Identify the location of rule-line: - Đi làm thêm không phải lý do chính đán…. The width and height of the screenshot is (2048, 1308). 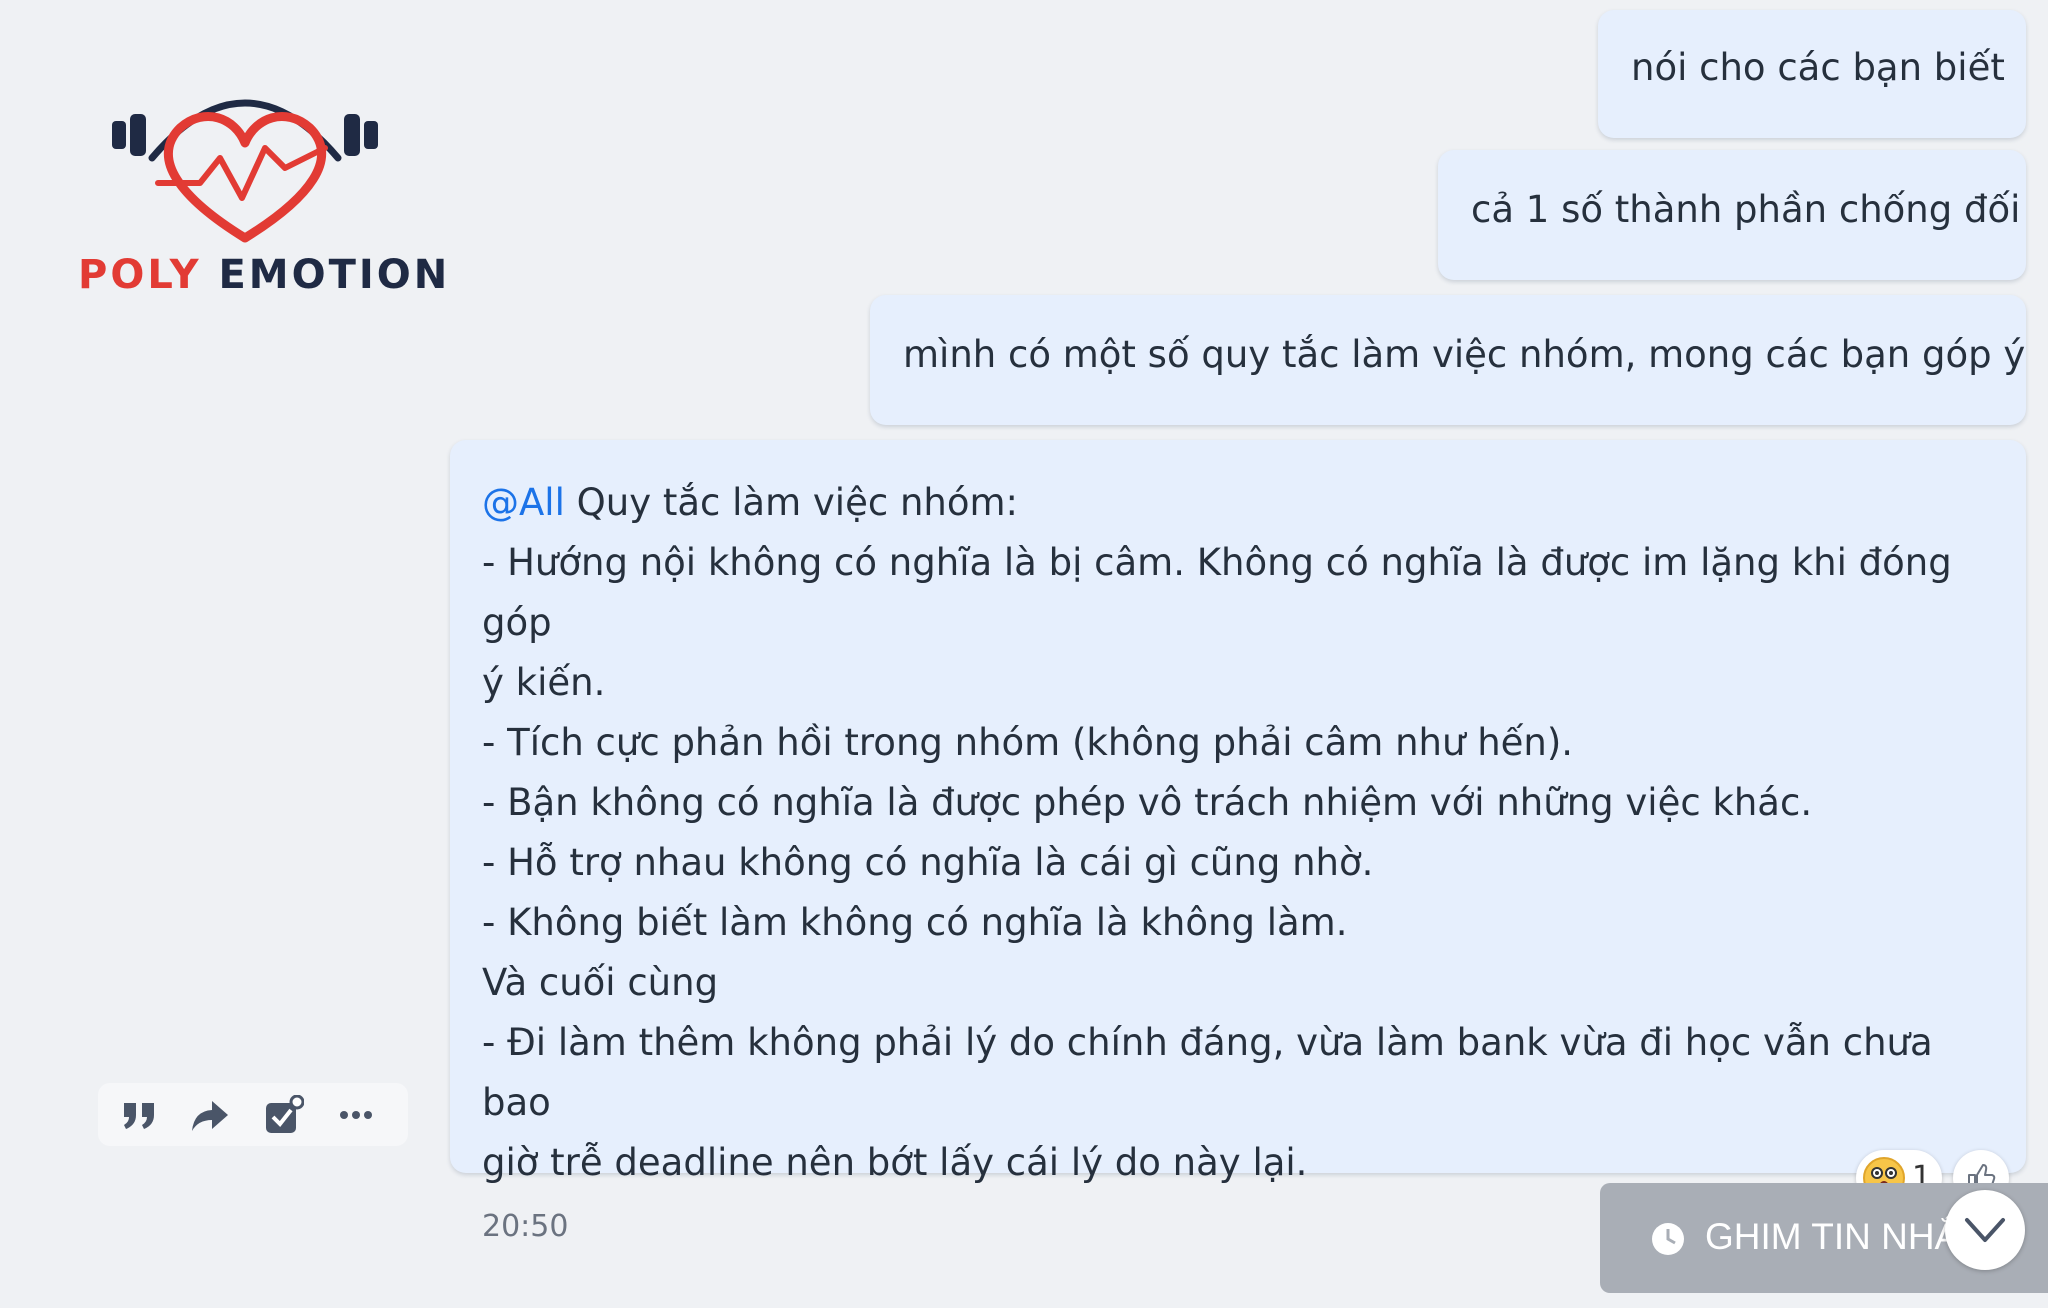
(1207, 1072).